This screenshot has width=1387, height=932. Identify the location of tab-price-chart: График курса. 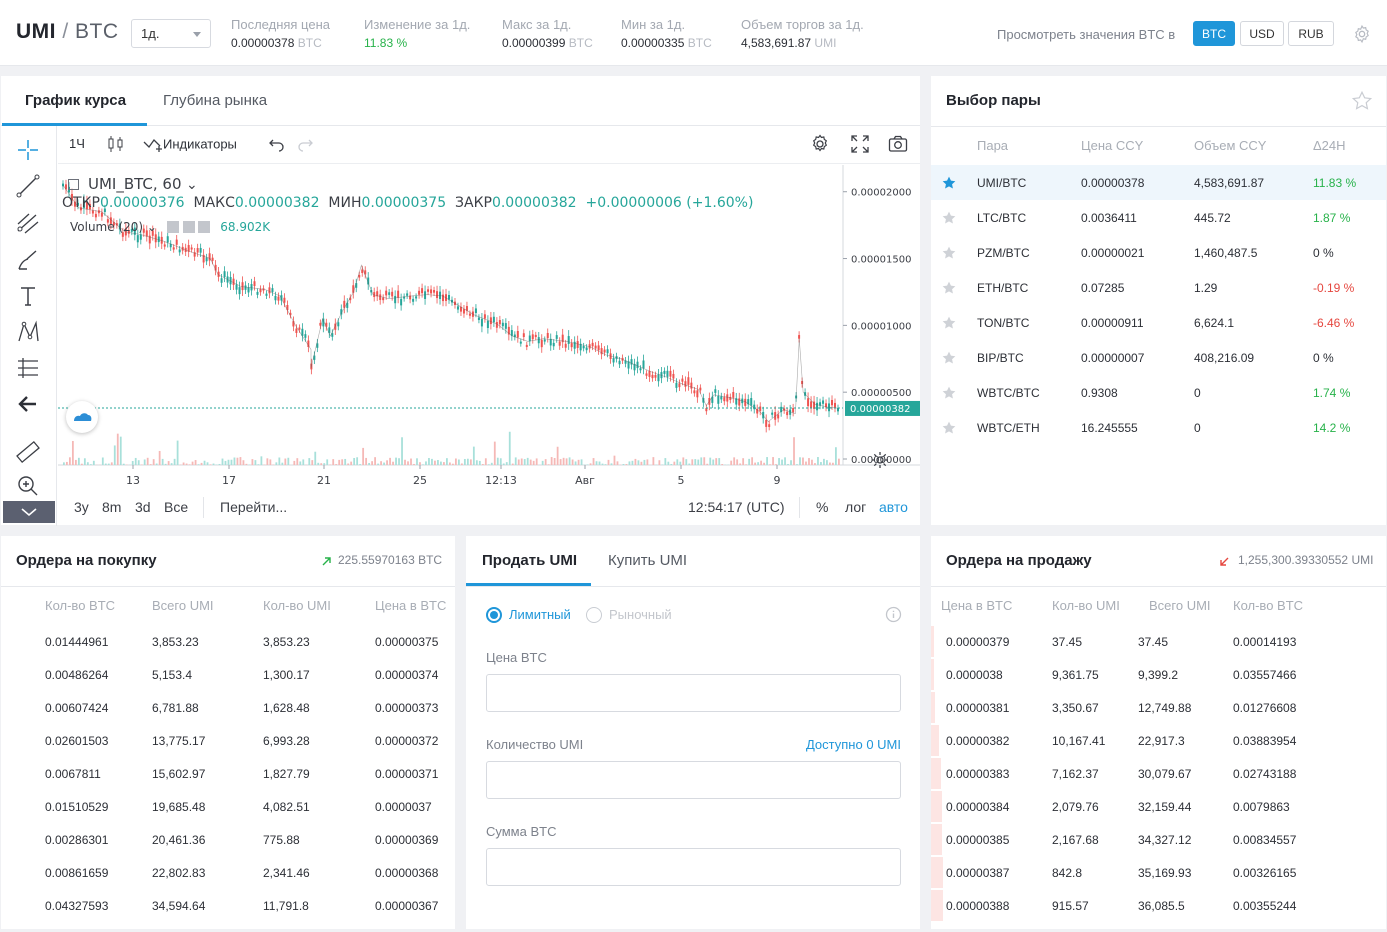
(75, 100).